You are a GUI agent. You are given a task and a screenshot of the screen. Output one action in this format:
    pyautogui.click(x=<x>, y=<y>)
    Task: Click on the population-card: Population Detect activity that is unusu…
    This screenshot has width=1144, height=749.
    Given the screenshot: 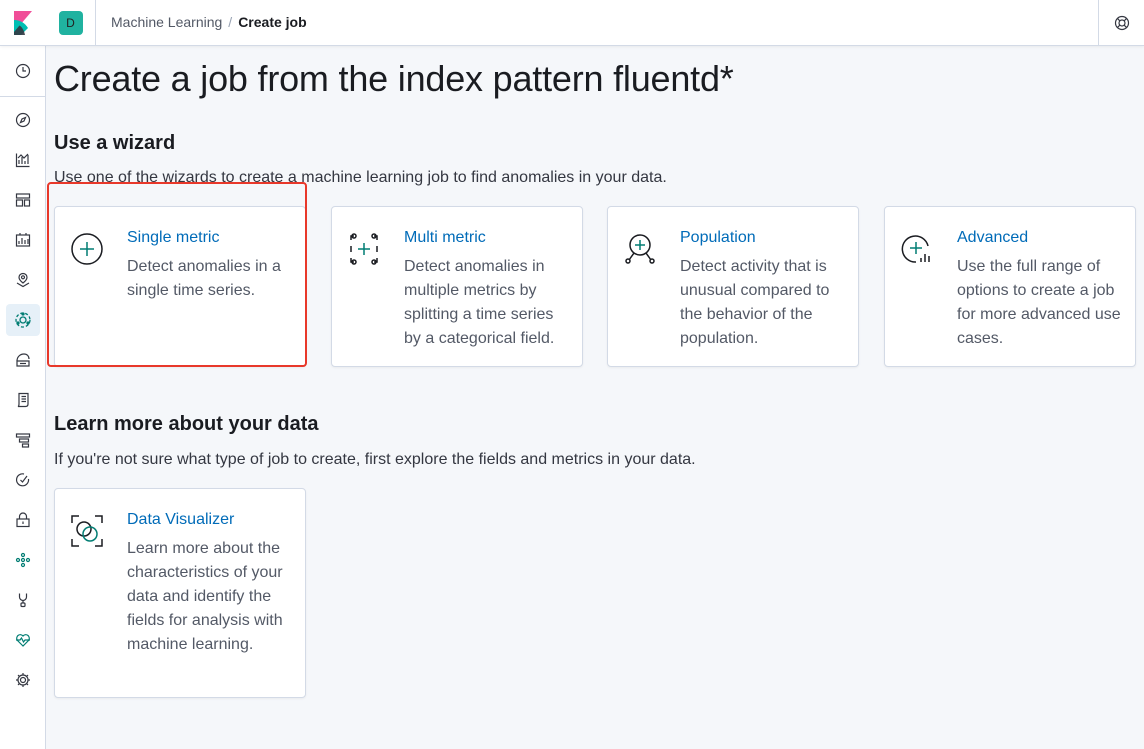 What is the action you would take?
    pyautogui.click(x=733, y=286)
    